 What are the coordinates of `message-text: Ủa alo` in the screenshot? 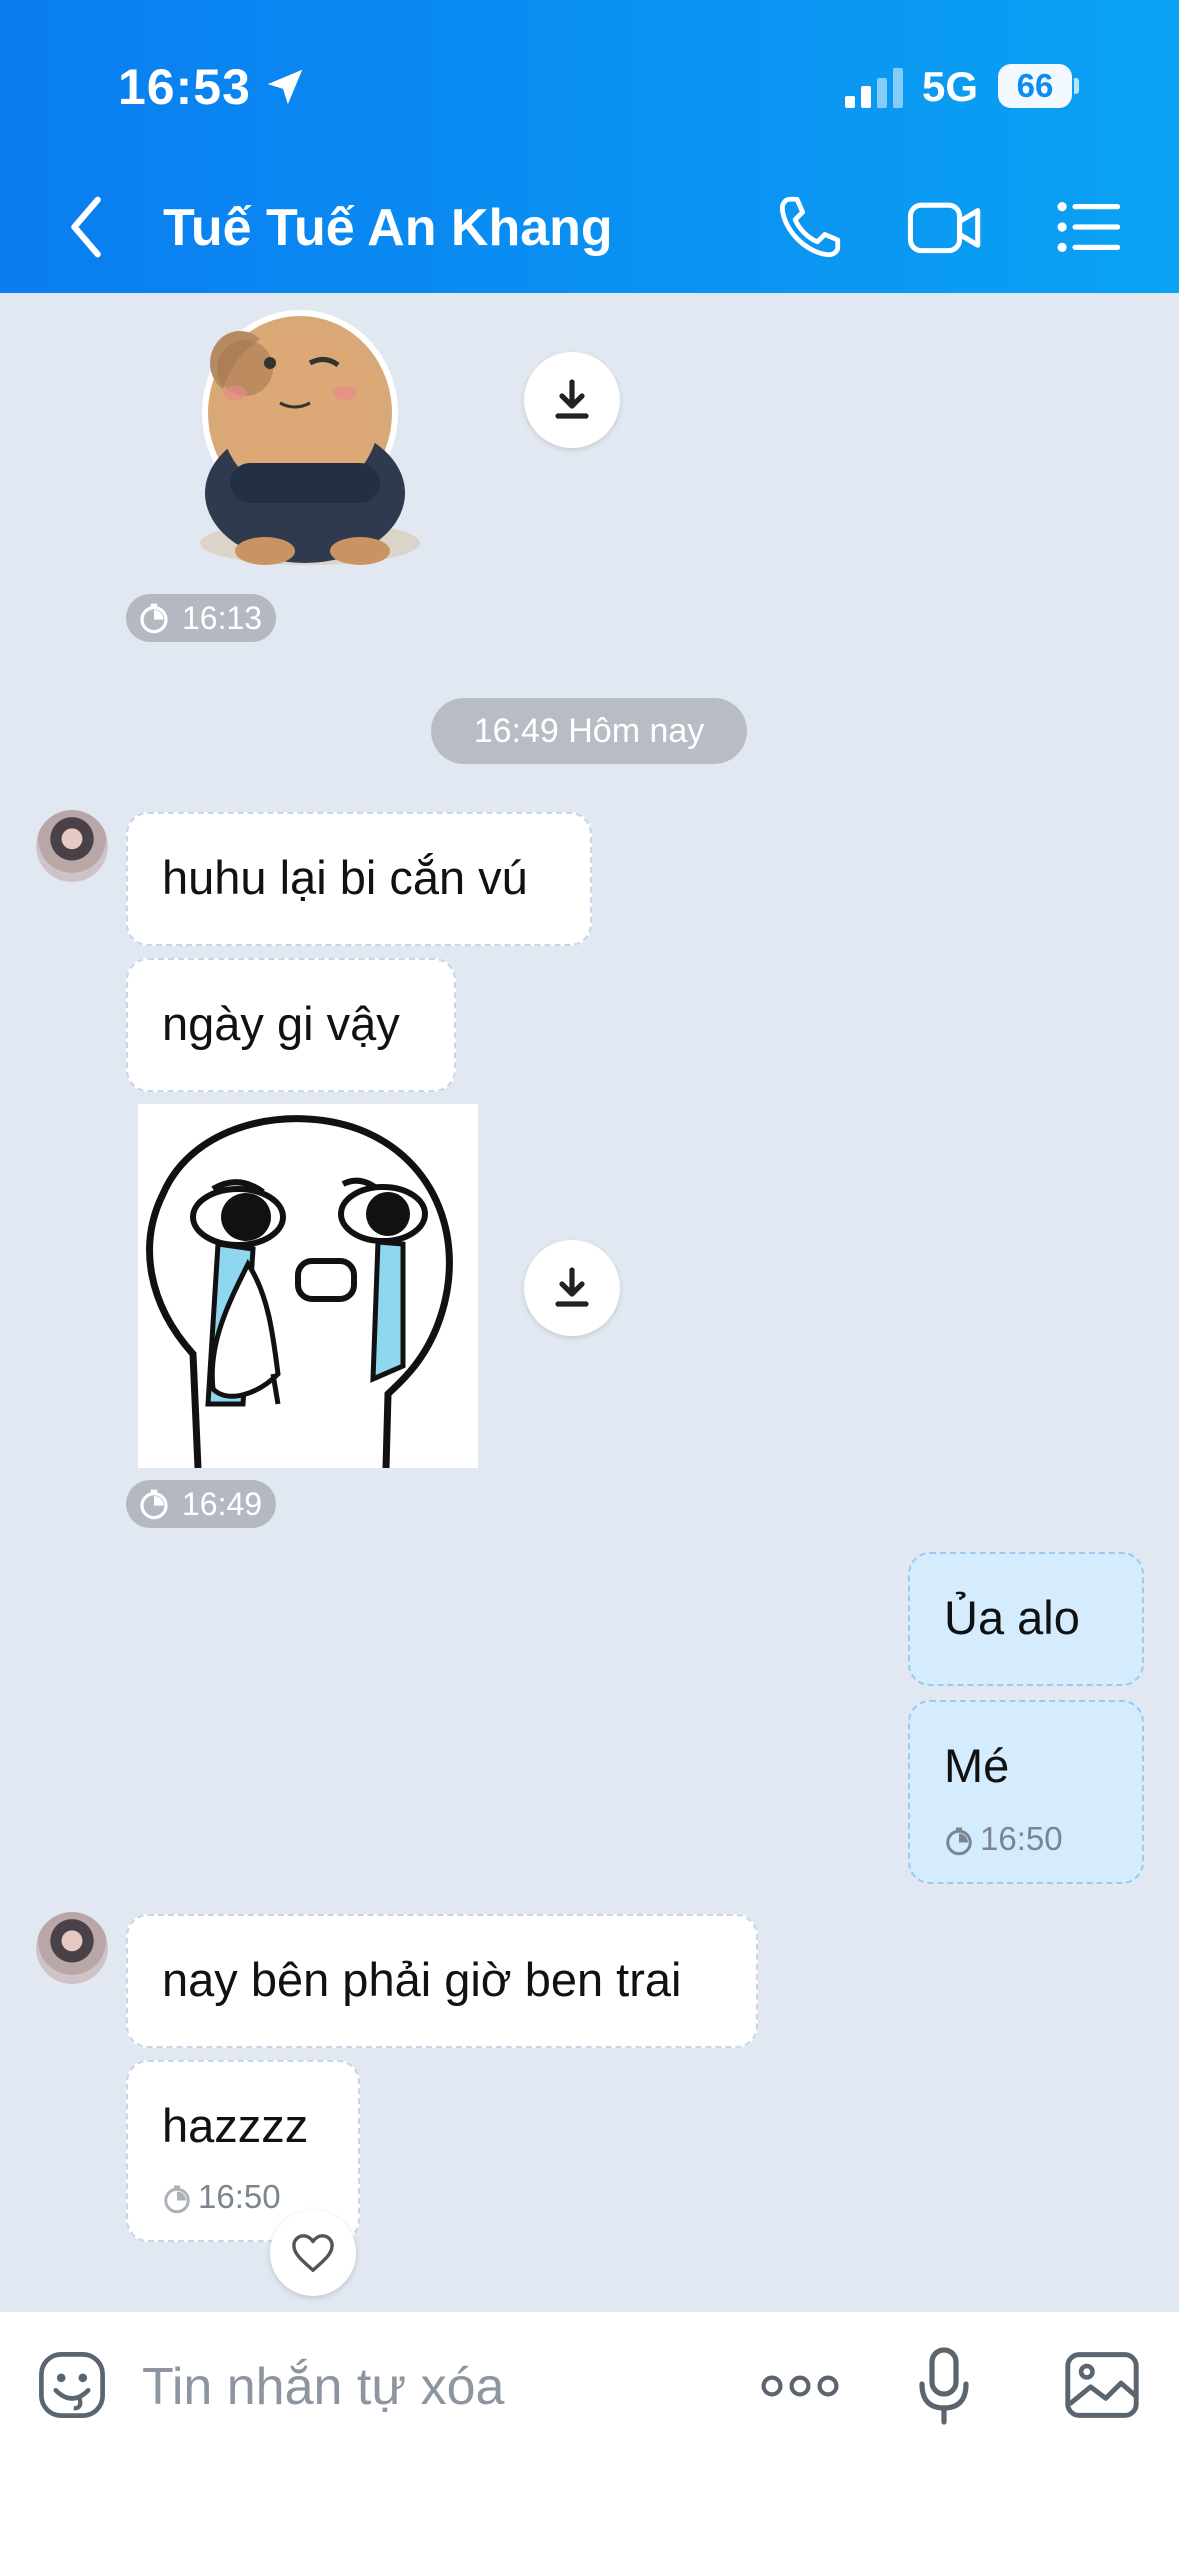 It's located at (1012, 1617).